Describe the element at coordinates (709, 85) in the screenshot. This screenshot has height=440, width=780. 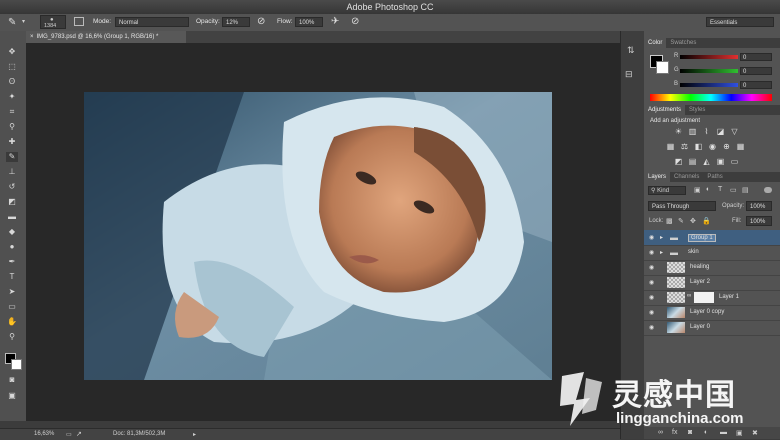
I see `channel-b-slider` at that location.